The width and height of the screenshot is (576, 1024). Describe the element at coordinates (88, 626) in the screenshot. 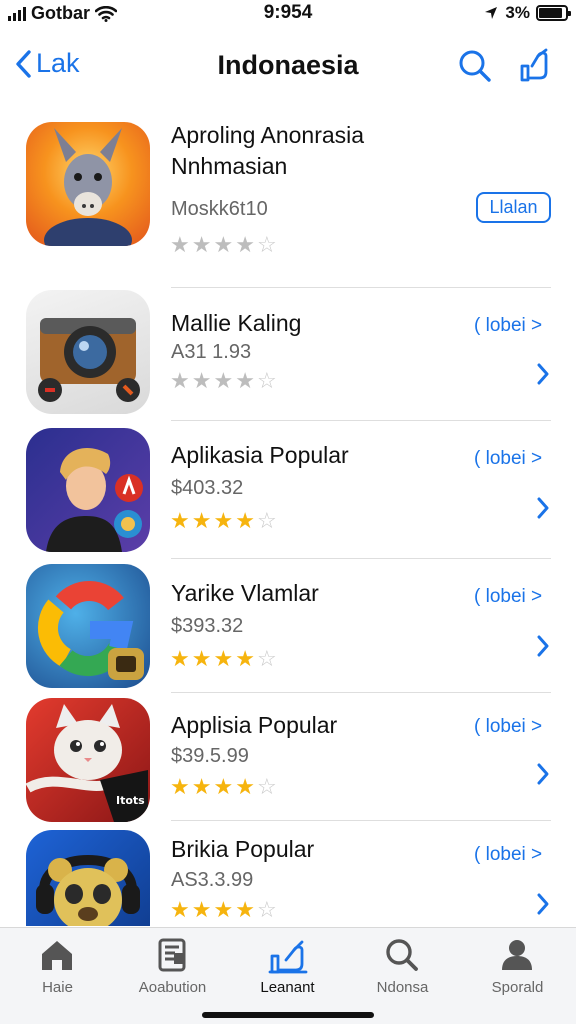

I see `g-app-icon` at that location.